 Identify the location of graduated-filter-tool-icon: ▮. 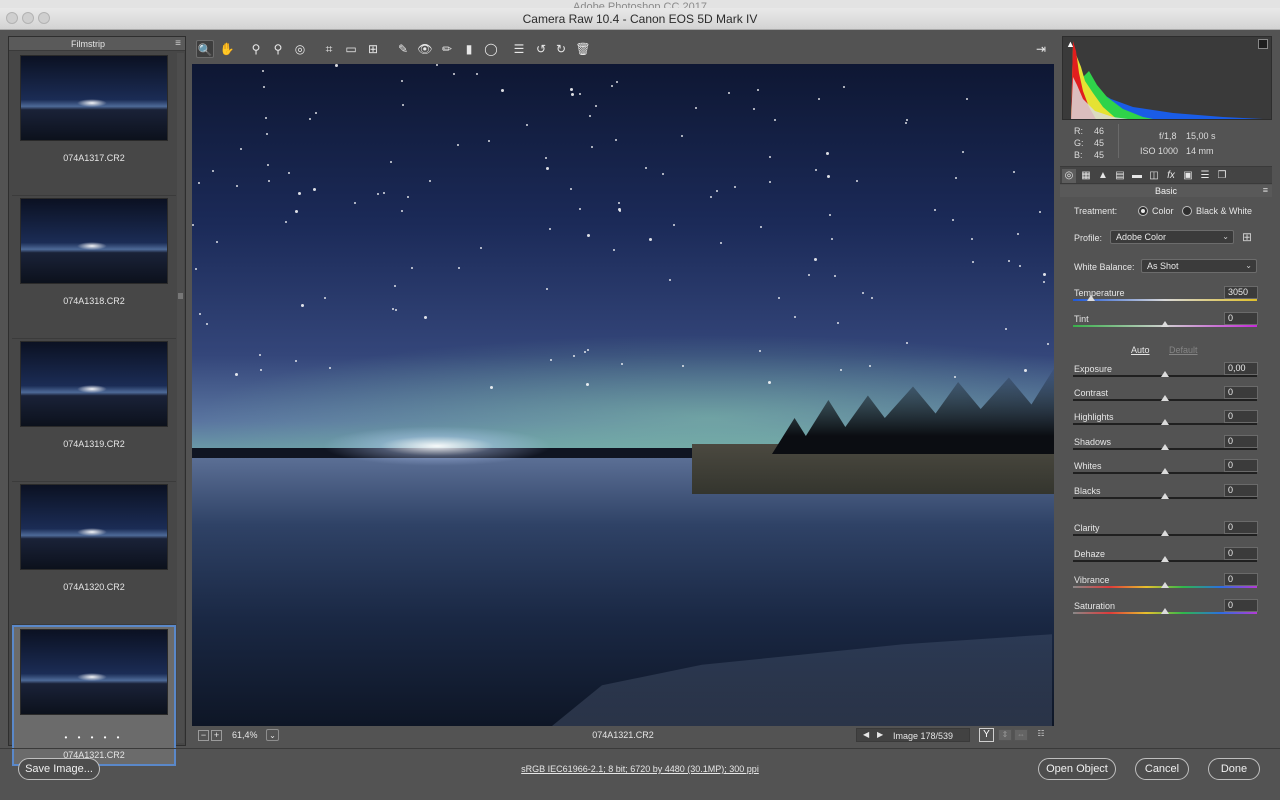
(469, 49).